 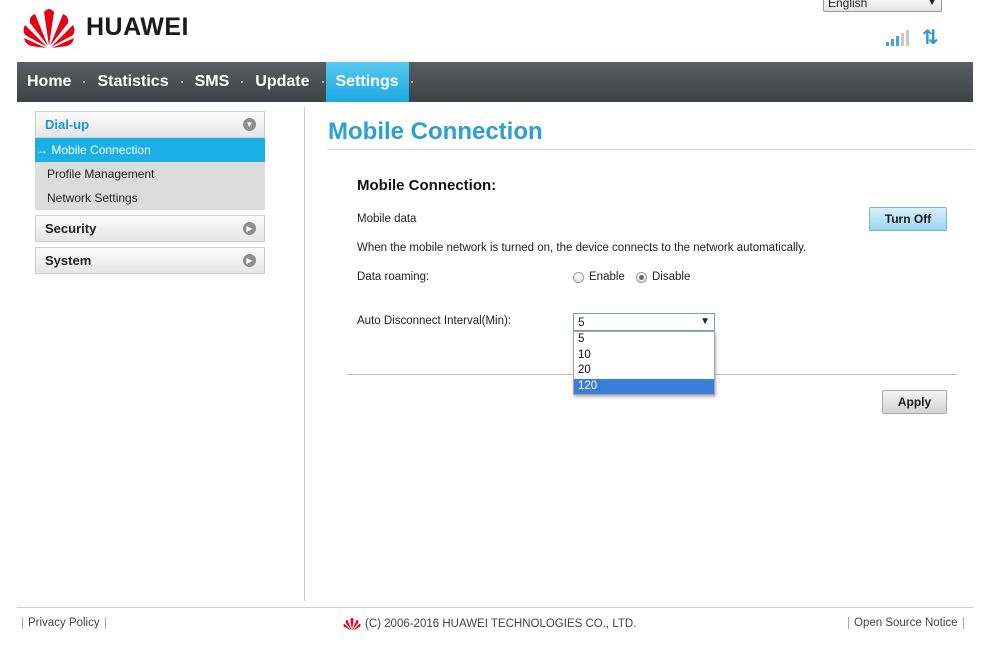 What do you see at coordinates (49, 28) in the screenshot?
I see `huawei-flower-icon` at bounding box center [49, 28].